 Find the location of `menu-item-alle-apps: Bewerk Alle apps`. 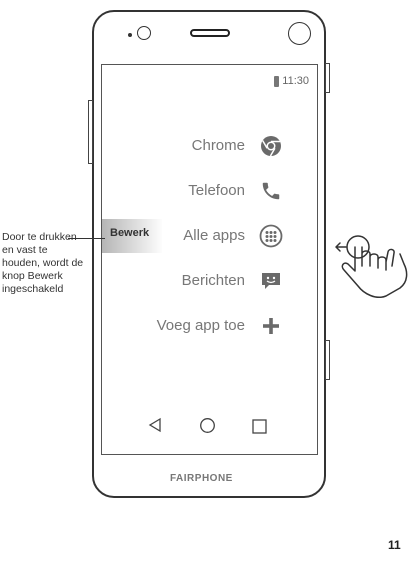

menu-item-alle-apps: Bewerk Alle apps is located at coordinates (209, 236).